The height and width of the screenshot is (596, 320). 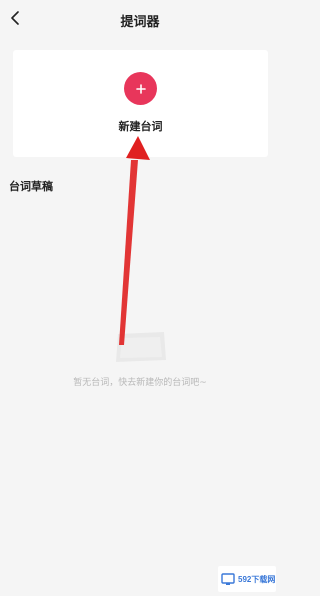 What do you see at coordinates (228, 579) in the screenshot?
I see `site-logo-icon` at bounding box center [228, 579].